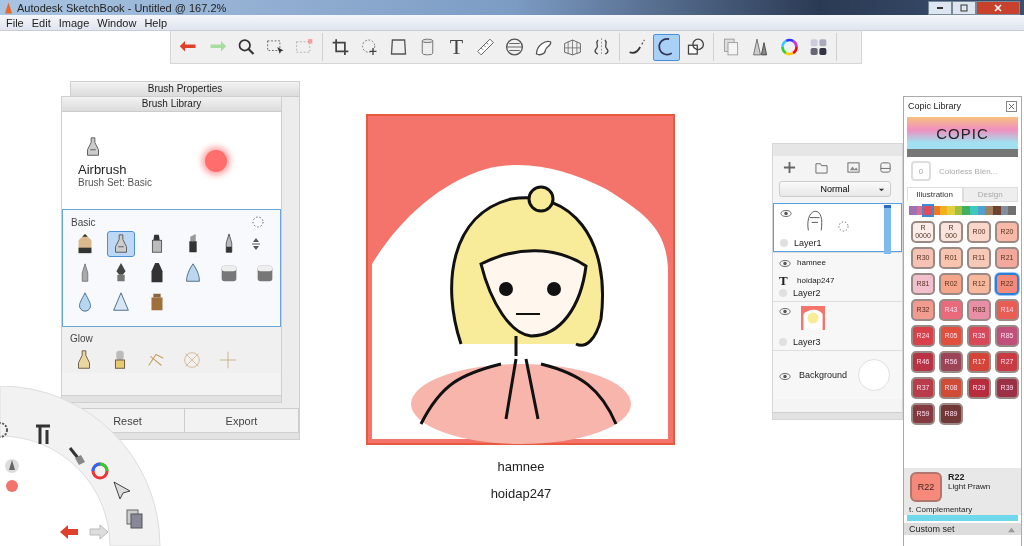 This screenshot has width=1024, height=546. What do you see at coordinates (1011, 529) in the screenshot?
I see `expand-icon` at bounding box center [1011, 529].